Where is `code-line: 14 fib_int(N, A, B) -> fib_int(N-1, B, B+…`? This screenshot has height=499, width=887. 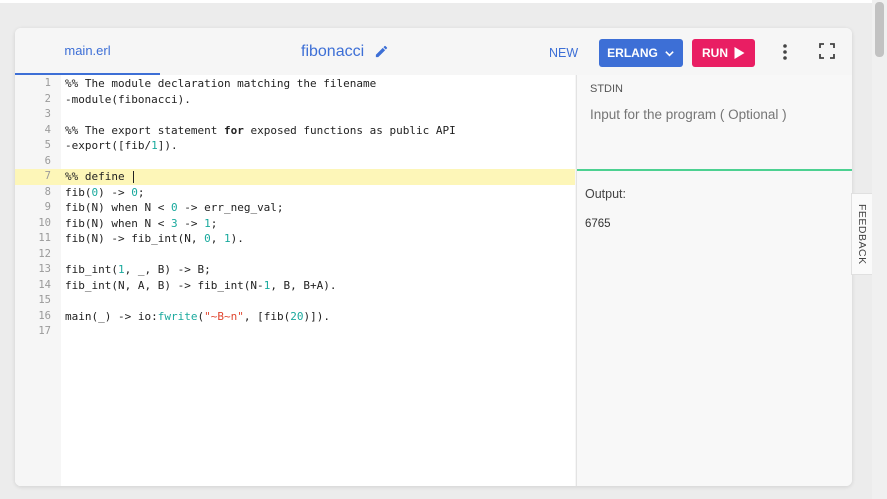 code-line: 14 fib_int(N, A, B) -> fib_int(N-1, B, B+… is located at coordinates (295, 286).